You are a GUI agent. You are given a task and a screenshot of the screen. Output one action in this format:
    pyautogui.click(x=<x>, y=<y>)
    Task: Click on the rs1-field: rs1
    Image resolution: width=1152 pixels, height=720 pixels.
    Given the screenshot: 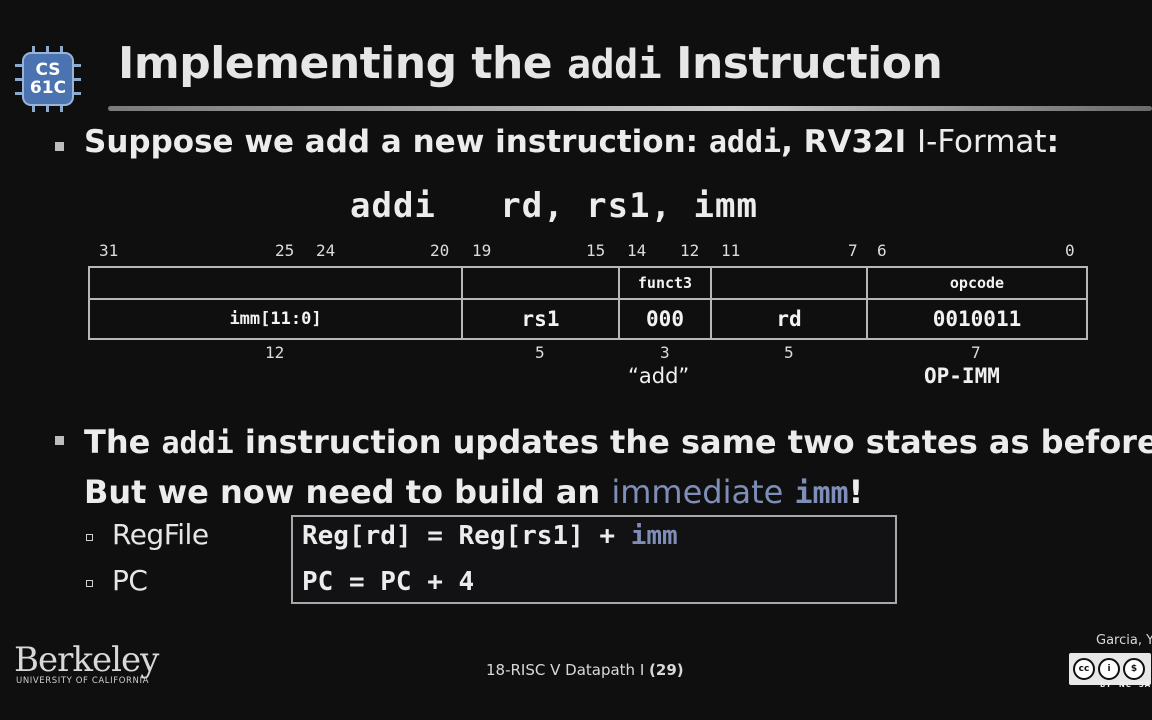 What is the action you would take?
    pyautogui.click(x=540, y=319)
    